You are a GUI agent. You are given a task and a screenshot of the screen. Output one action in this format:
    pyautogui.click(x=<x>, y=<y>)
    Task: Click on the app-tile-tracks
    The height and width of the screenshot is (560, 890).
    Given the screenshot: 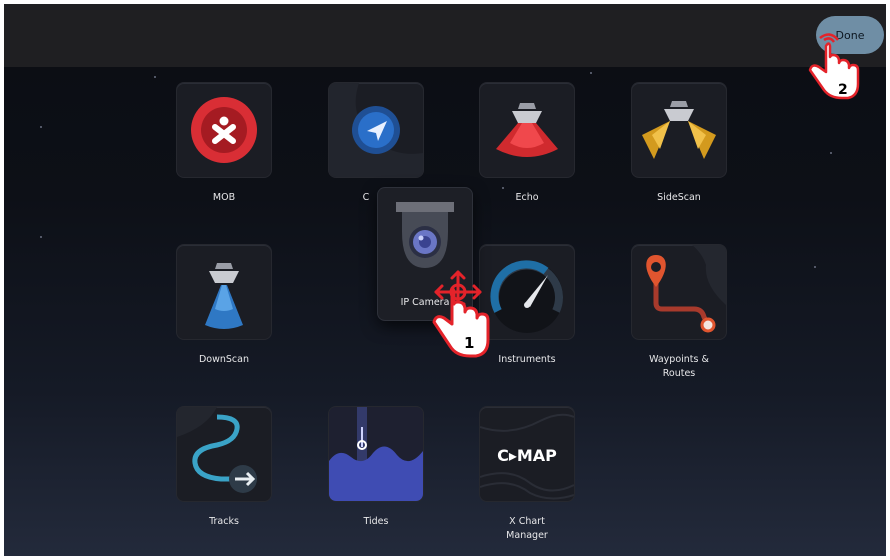 What is the action you would take?
    pyautogui.click(x=224, y=454)
    